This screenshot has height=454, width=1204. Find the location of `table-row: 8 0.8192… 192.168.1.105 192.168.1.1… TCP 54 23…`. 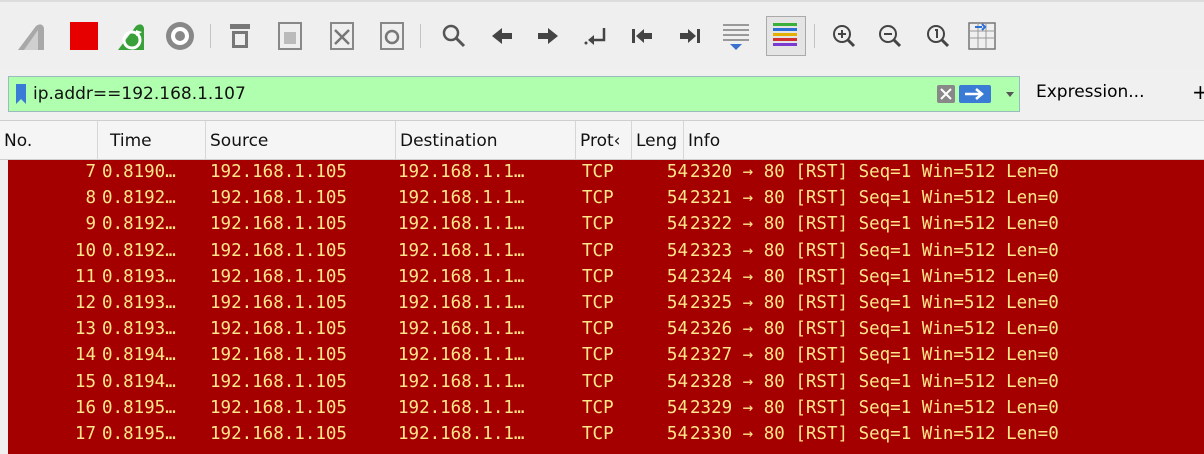

table-row: 8 0.8192… 192.168.1.105 192.168.1.1… TCP 54 23… is located at coordinates (606, 199).